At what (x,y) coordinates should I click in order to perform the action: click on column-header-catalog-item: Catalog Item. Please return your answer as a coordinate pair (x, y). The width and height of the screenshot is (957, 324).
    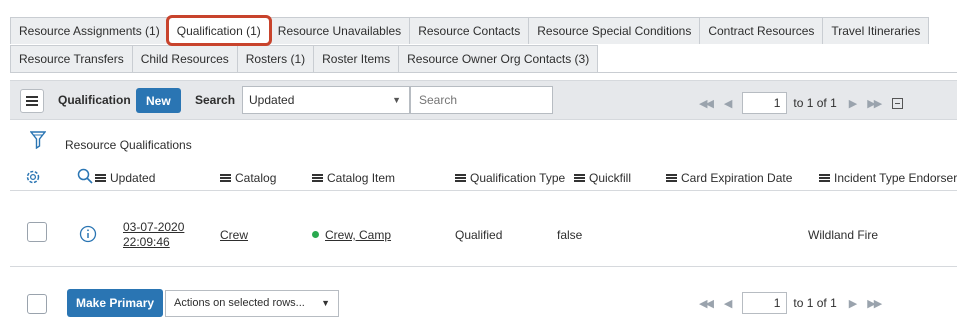
    Looking at the image, I should click on (353, 178).